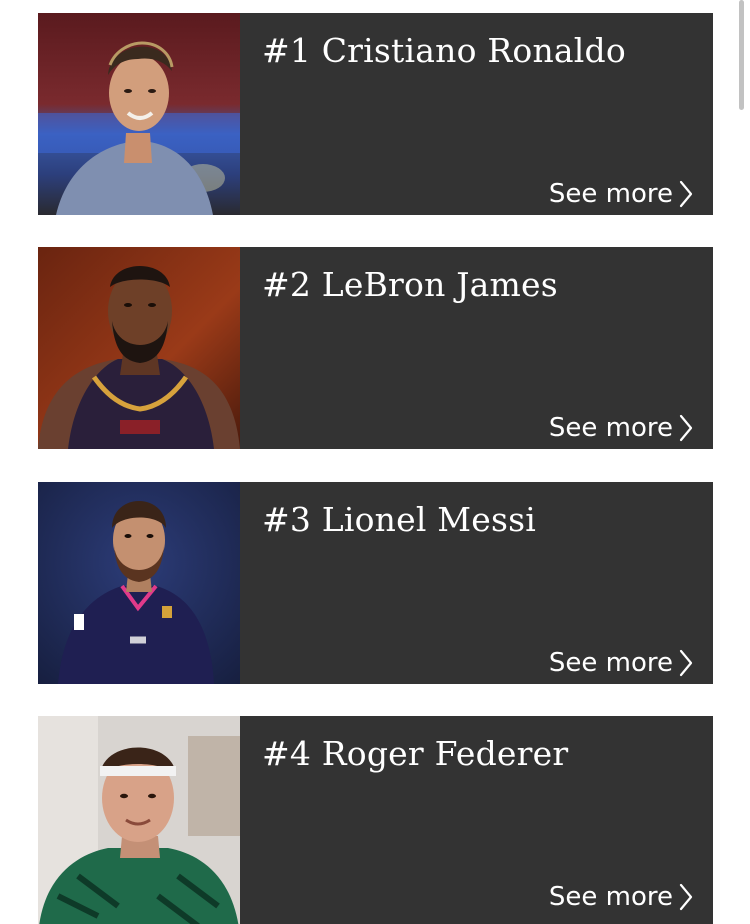  I want to click on athlete-info: #2 LeBron James See more, so click(476, 348).